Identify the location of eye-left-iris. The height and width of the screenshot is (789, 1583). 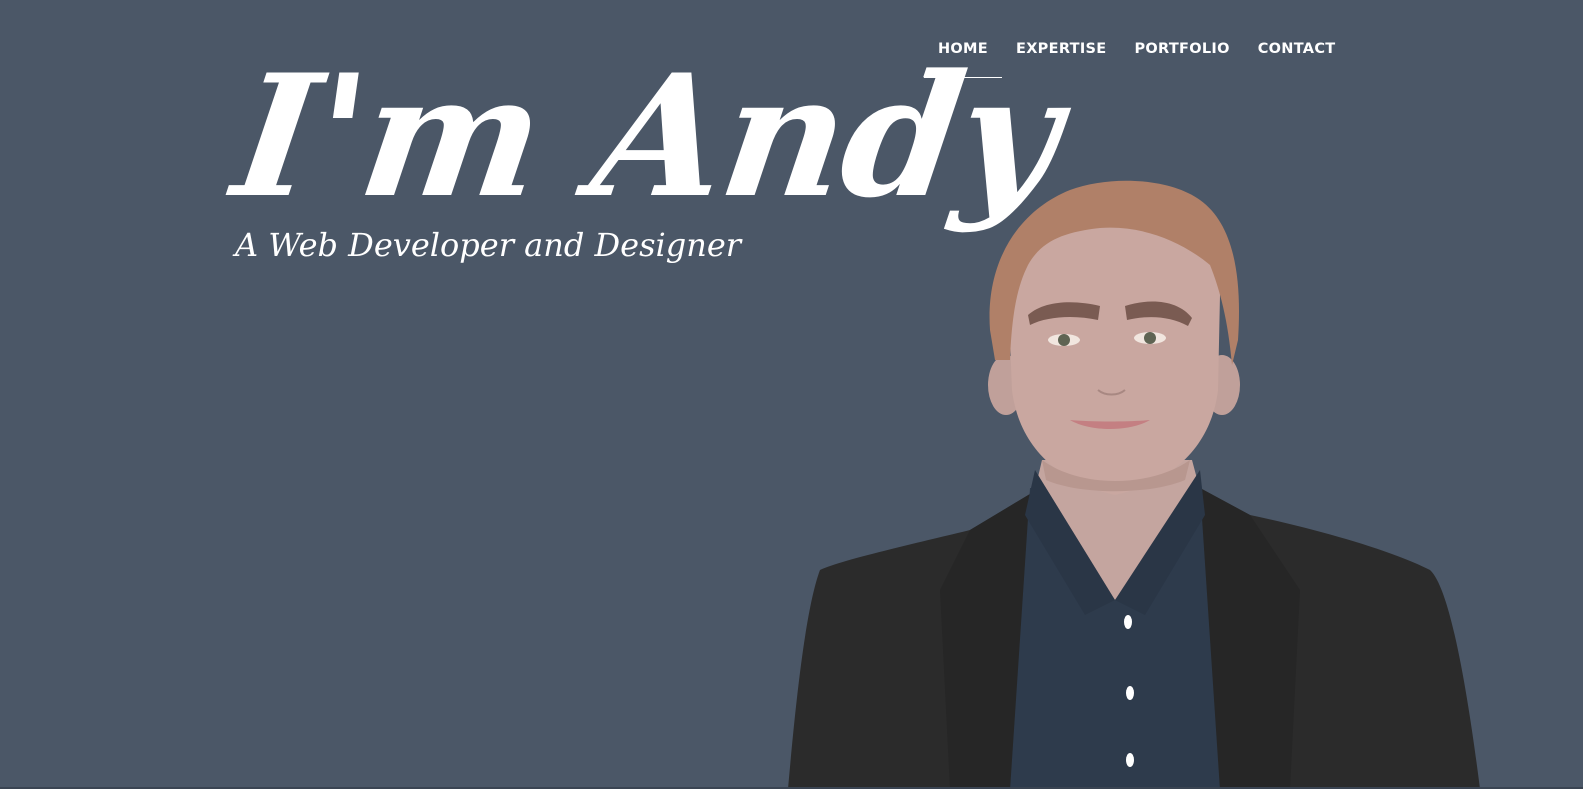
(1064, 340).